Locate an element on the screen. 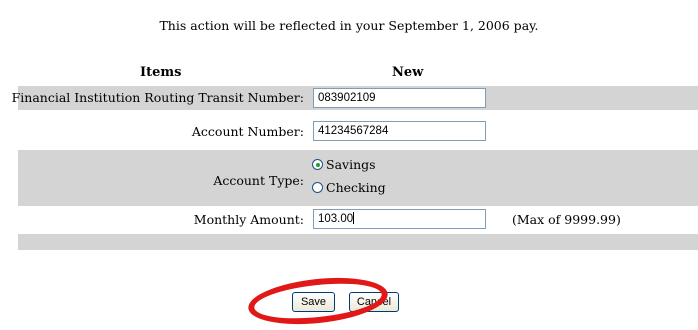  column-header-items: Items is located at coordinates (161, 72).